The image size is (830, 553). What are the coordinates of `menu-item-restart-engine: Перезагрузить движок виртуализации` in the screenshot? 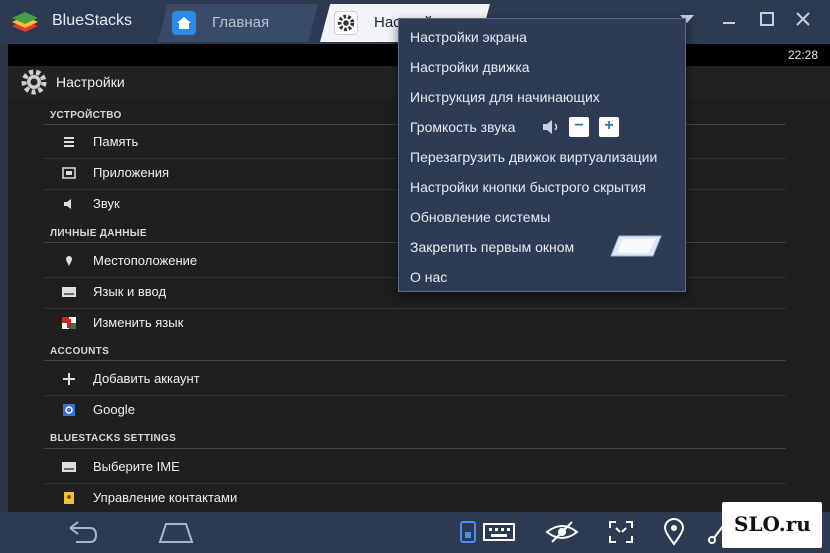 It's located at (533, 157).